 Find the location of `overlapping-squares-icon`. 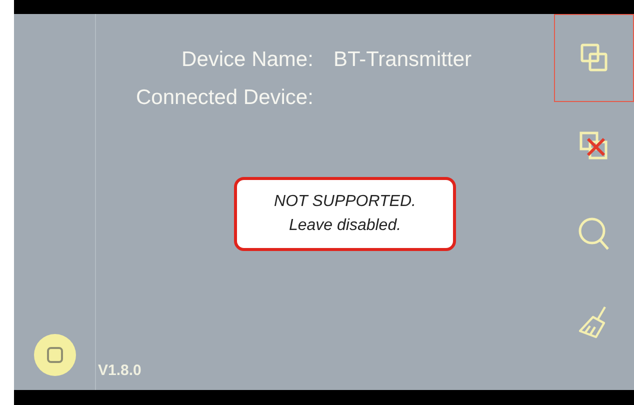

overlapping-squares-icon is located at coordinates (594, 58).